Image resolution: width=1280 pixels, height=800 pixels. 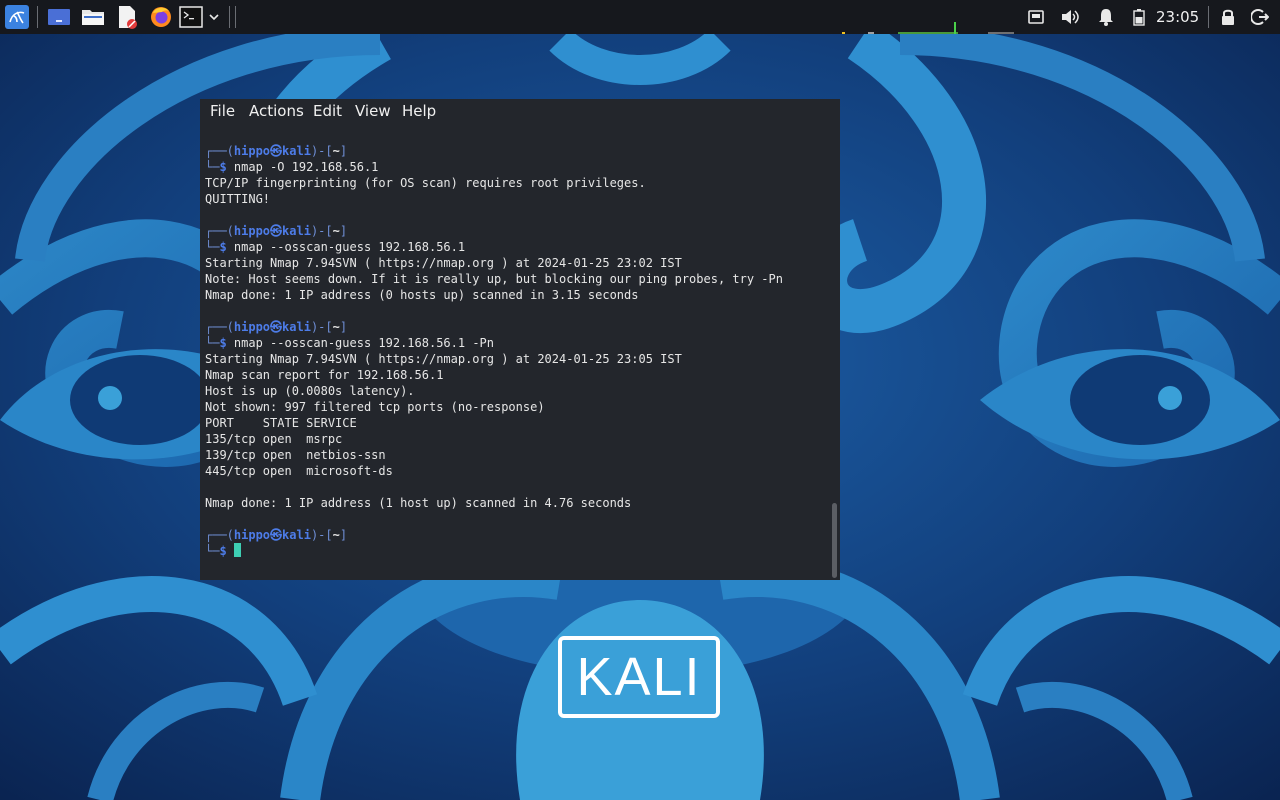 I want to click on battery-icon, so click(x=1139, y=17).